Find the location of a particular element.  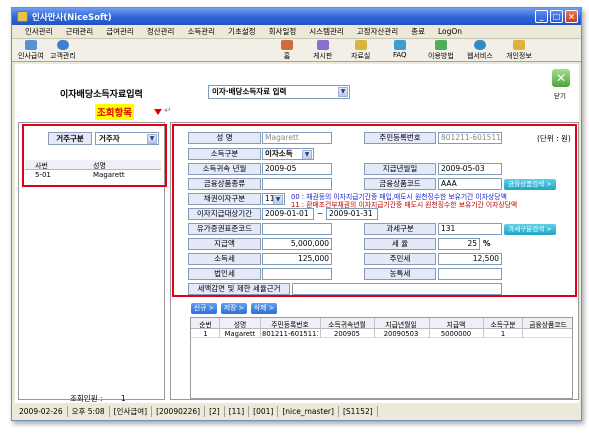

income-type-label: 소득구분 is located at coordinates (224, 154).